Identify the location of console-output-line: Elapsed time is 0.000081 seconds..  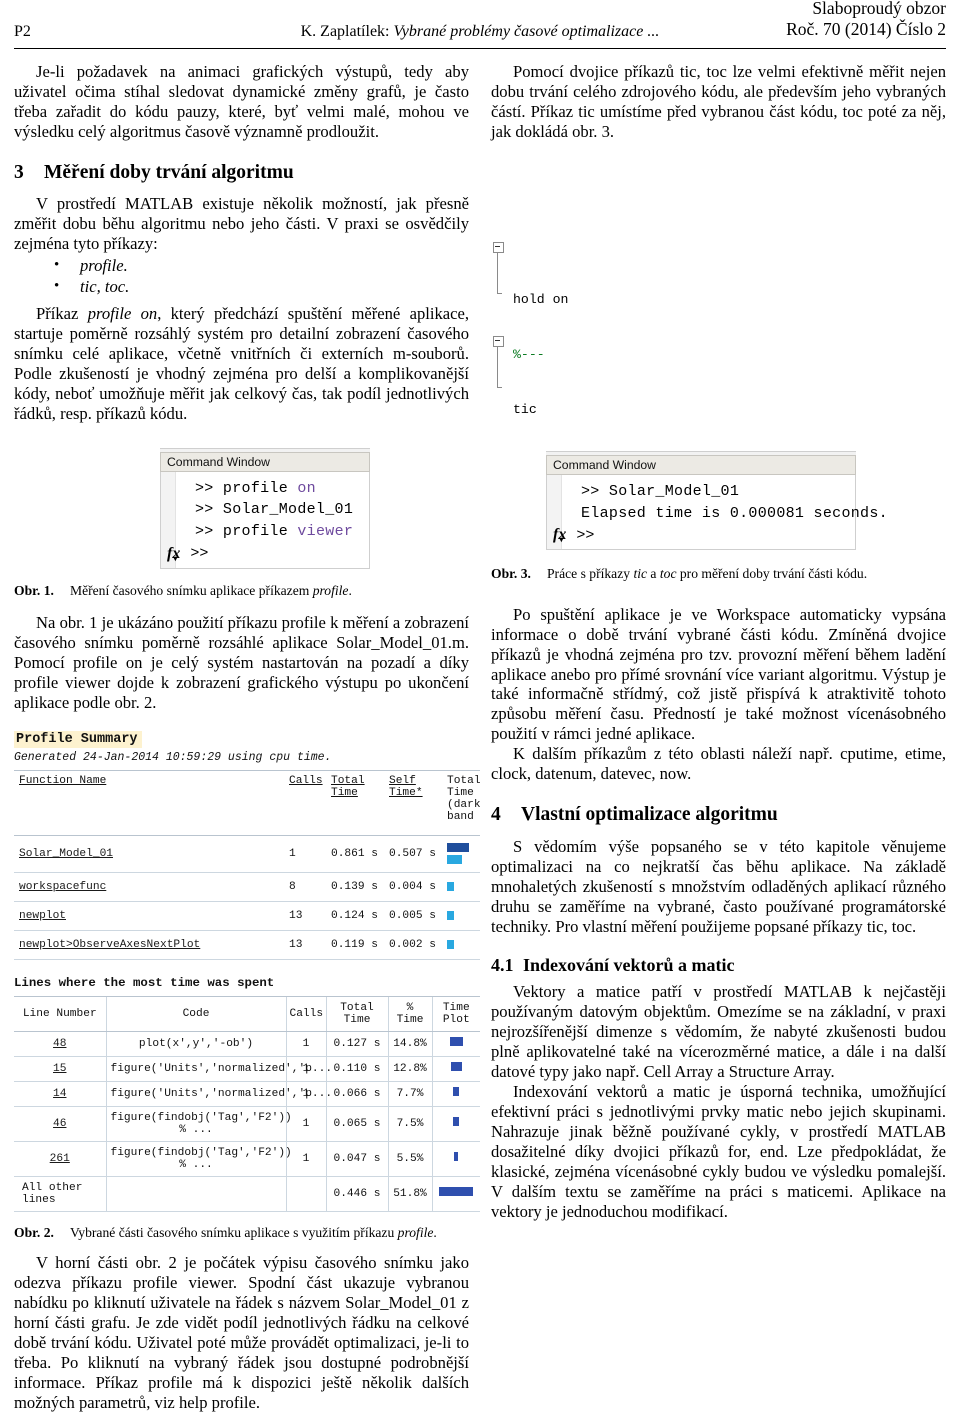
(734, 513).